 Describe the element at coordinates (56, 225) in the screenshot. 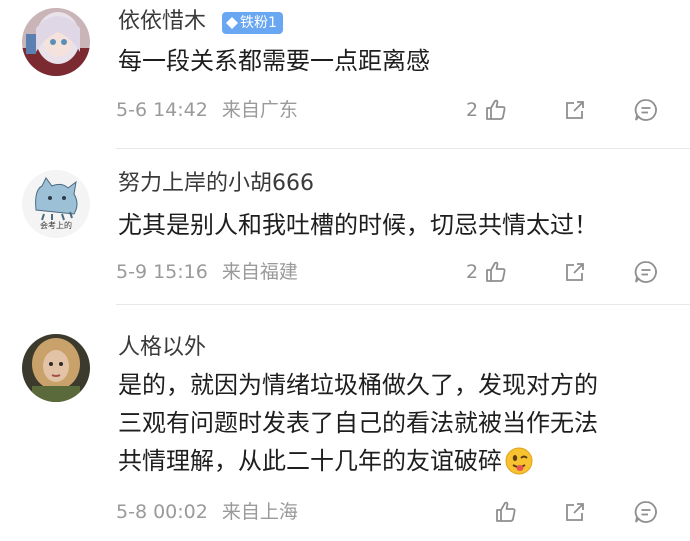

I see `avatar-label: 会考上的` at that location.